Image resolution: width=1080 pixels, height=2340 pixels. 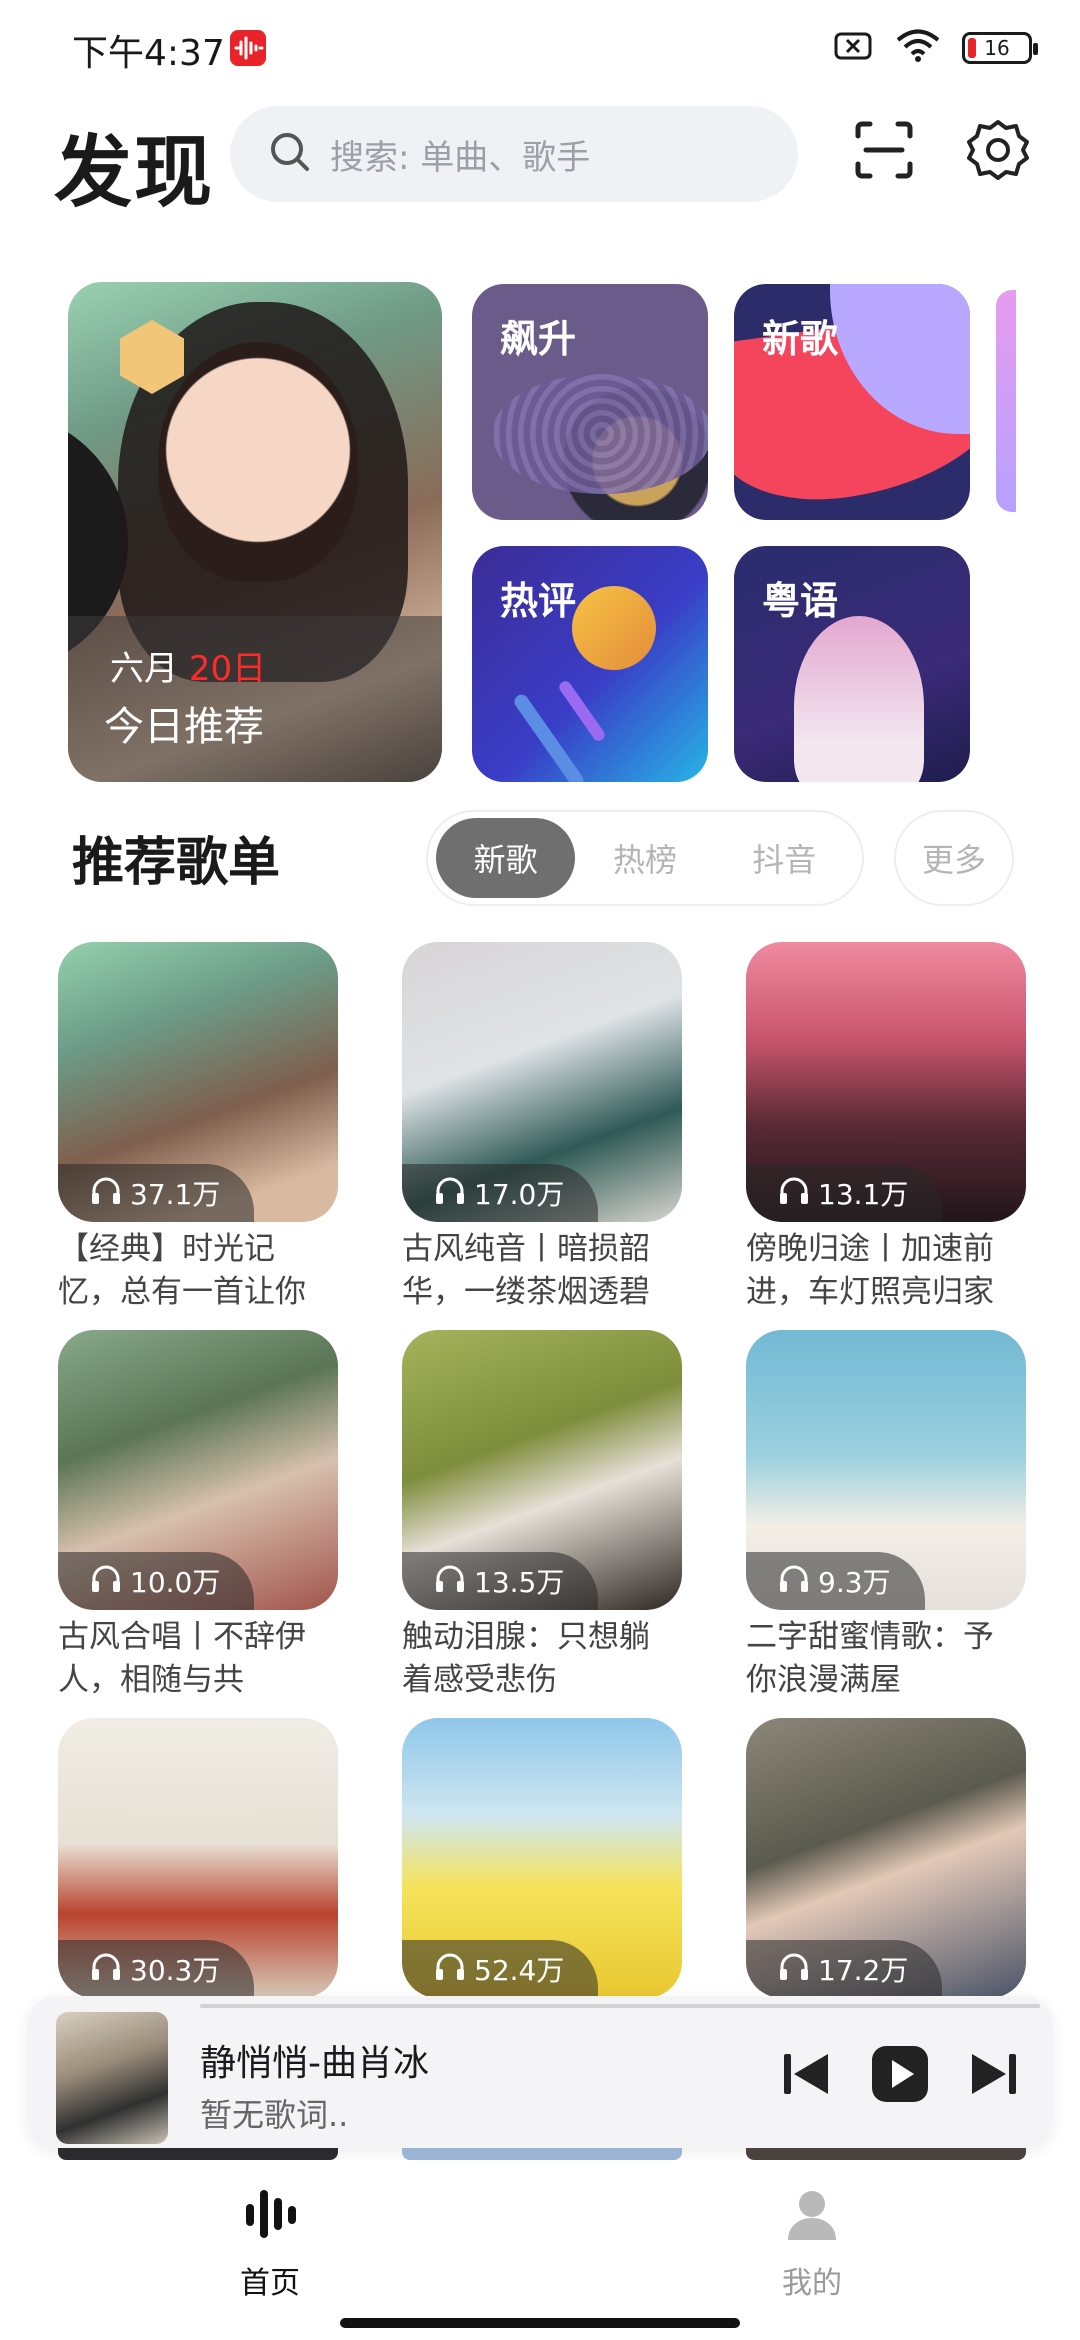 What do you see at coordinates (198, 1470) in the screenshot?
I see `playlist-cover: 10.0万` at bounding box center [198, 1470].